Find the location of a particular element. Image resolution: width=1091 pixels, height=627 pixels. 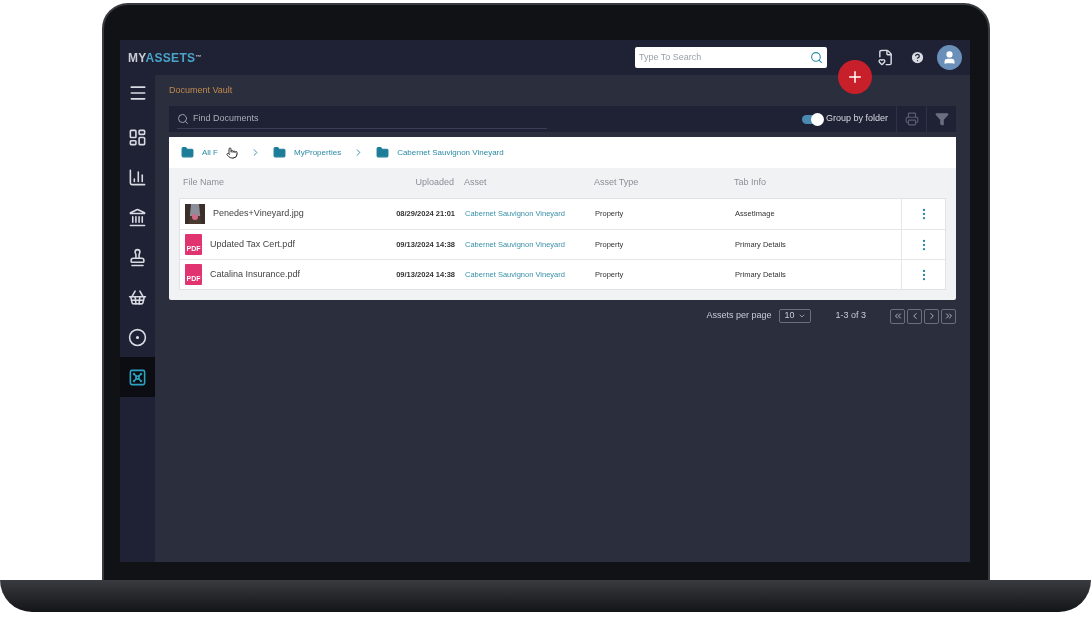

breadcrumb-link: MyProperties is located at coordinates (318, 152).